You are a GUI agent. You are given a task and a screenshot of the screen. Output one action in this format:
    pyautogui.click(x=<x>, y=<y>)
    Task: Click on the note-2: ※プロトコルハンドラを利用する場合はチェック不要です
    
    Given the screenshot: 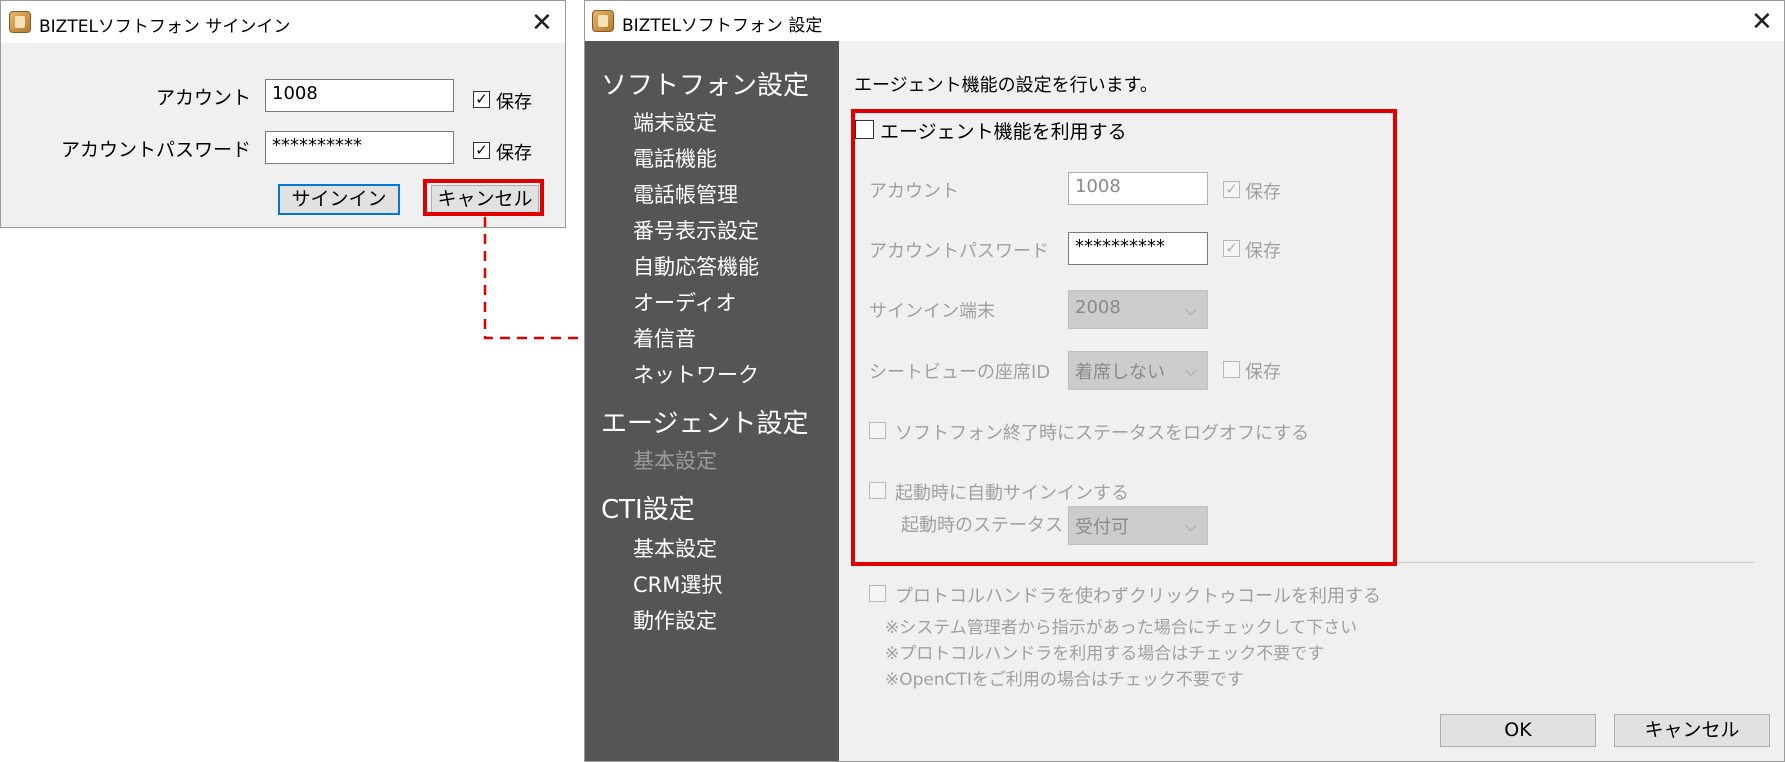 What is the action you would take?
    pyautogui.click(x=1105, y=654)
    